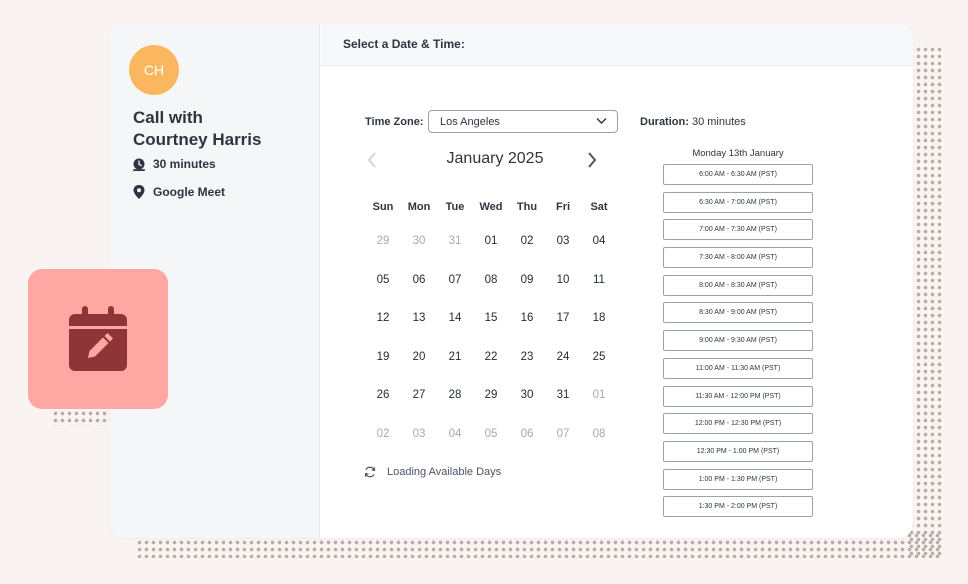  Describe the element at coordinates (664, 122) in the screenshot. I see `duration-label: Duration:` at that location.